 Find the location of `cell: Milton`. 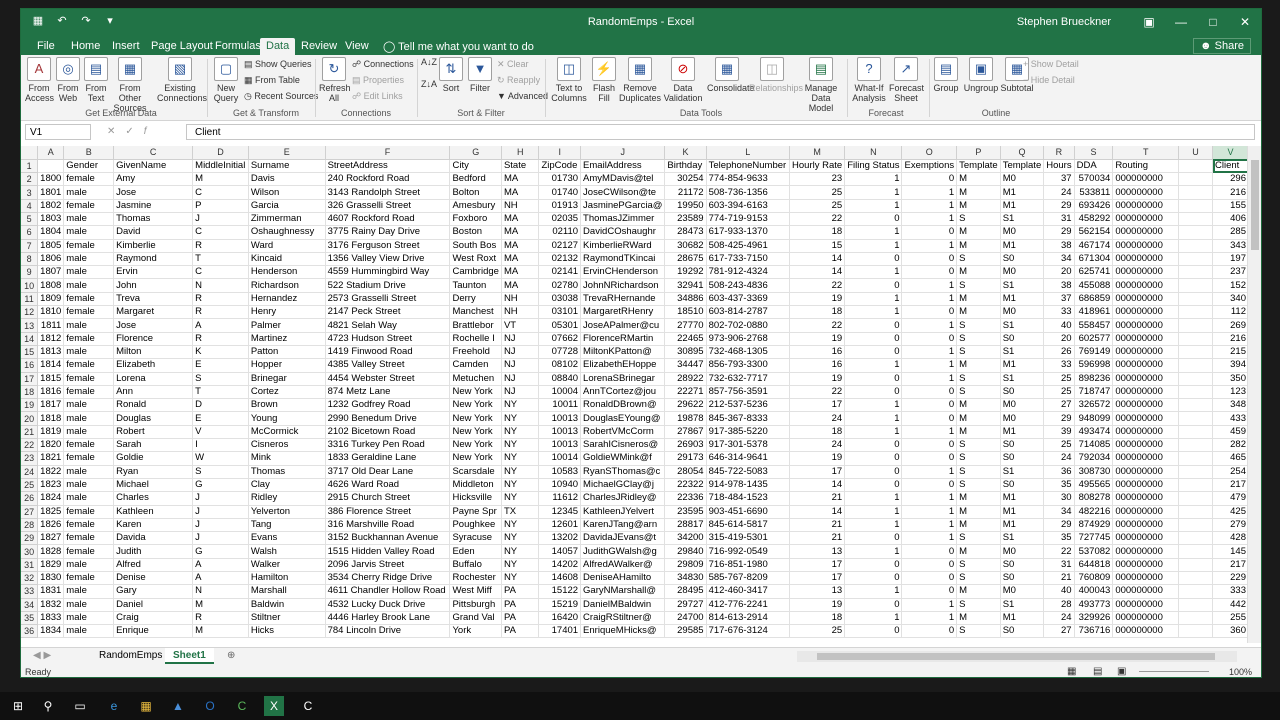

cell: Milton is located at coordinates (153, 352).